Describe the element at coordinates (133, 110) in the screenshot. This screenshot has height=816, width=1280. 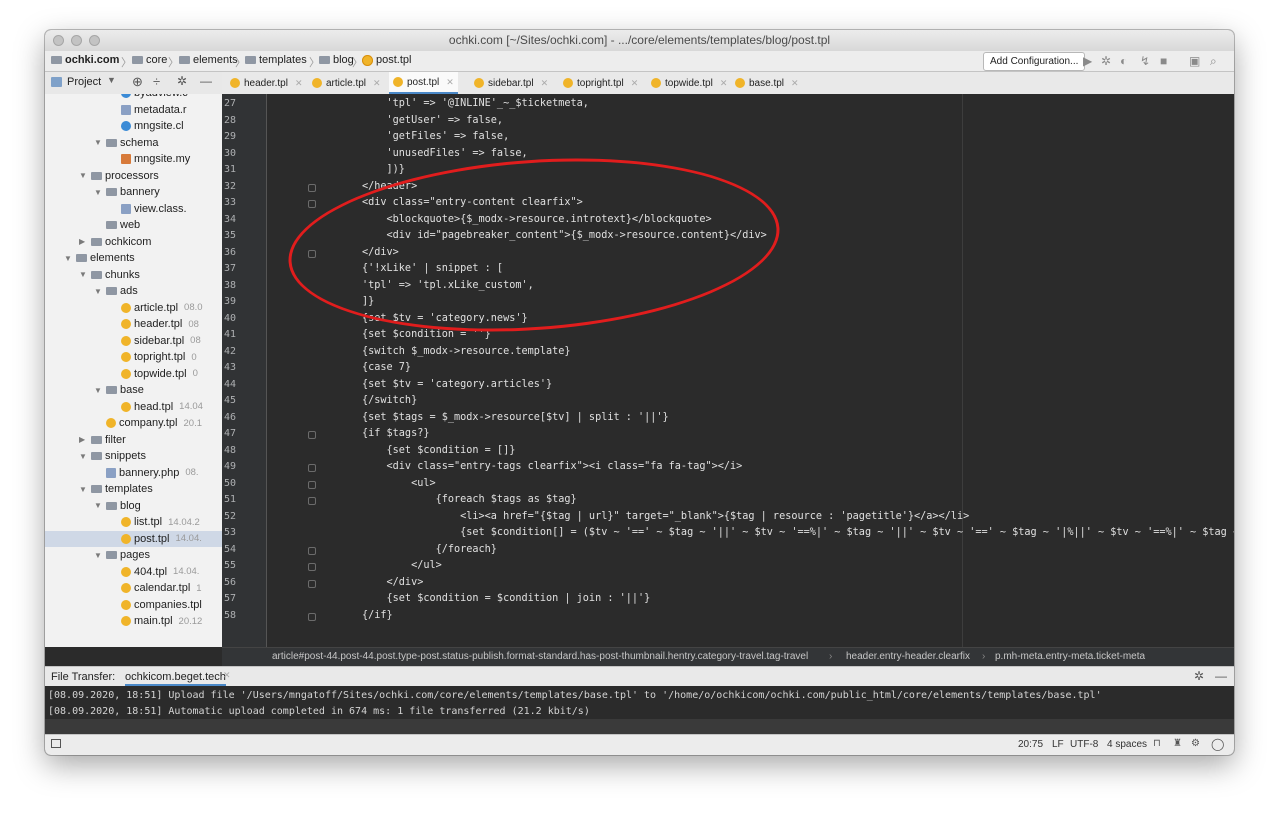
I see `tree-item: metadata.r` at that location.